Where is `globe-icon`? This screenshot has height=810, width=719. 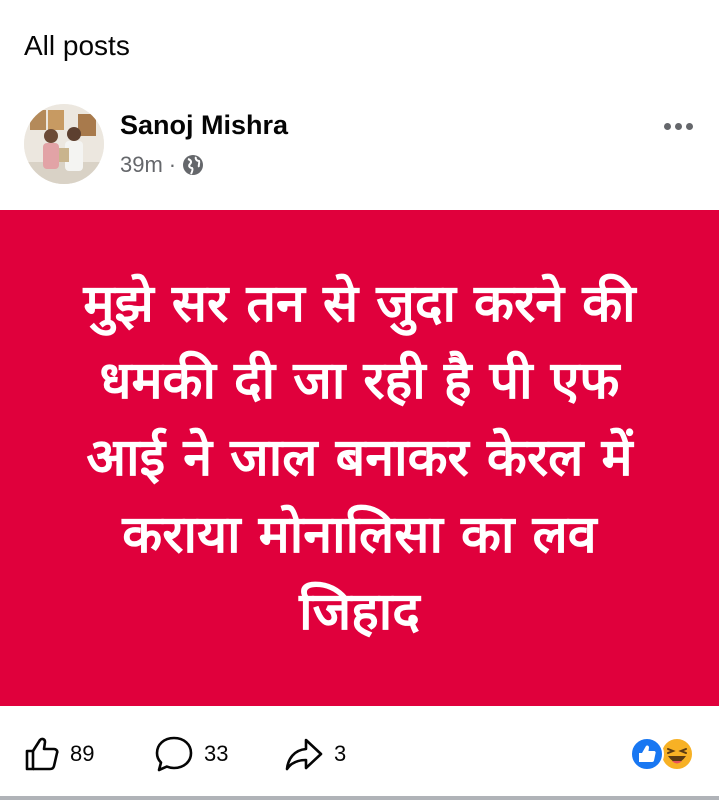 globe-icon is located at coordinates (193, 165).